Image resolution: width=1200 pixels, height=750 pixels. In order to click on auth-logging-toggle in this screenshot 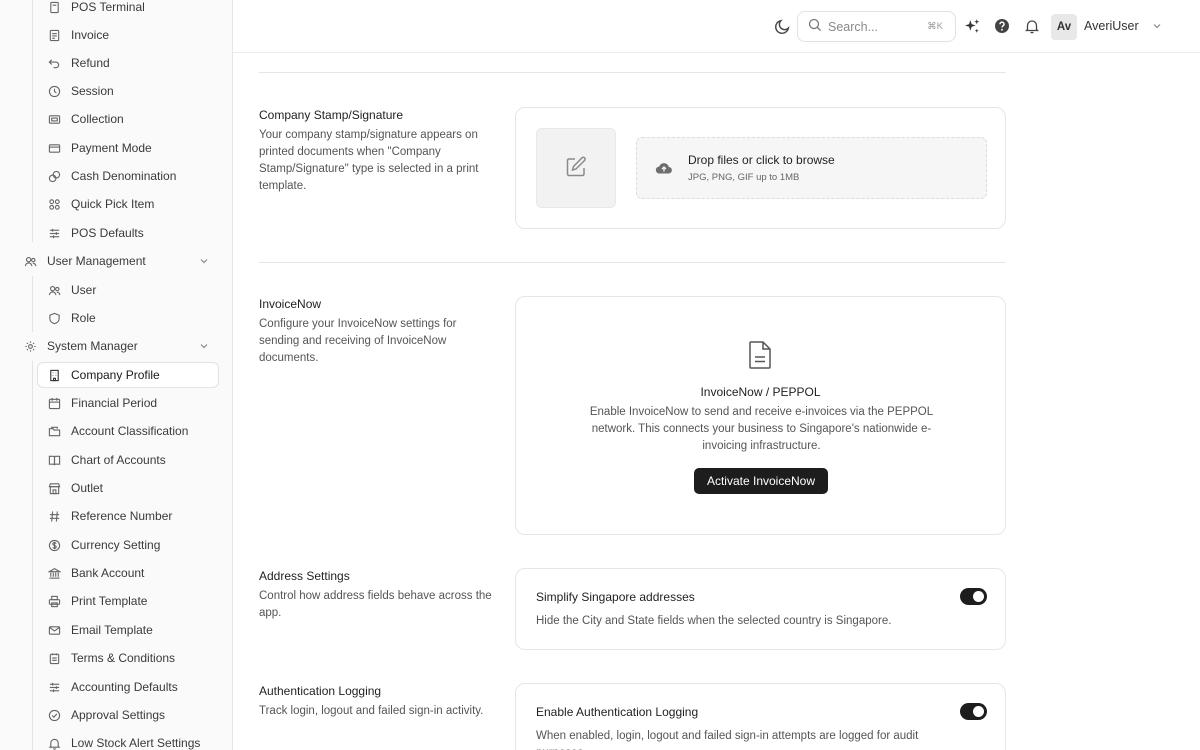, I will do `click(973, 711)`.